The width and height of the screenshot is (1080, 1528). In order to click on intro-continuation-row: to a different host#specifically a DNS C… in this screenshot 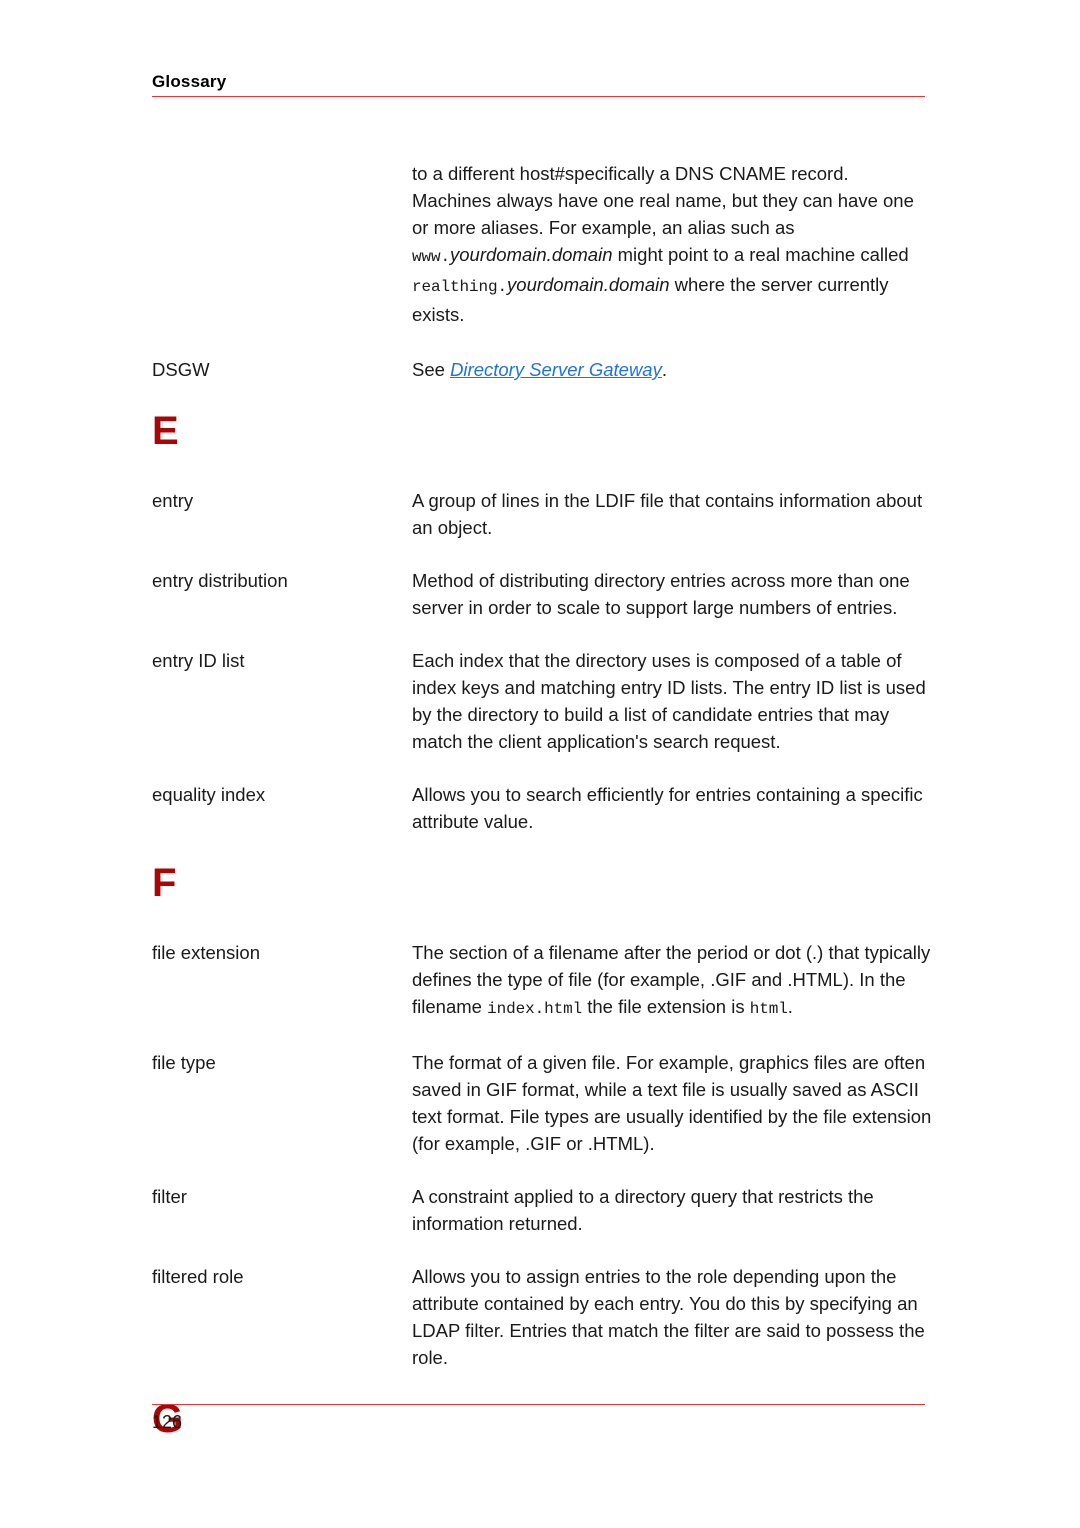, I will do `click(542, 244)`.